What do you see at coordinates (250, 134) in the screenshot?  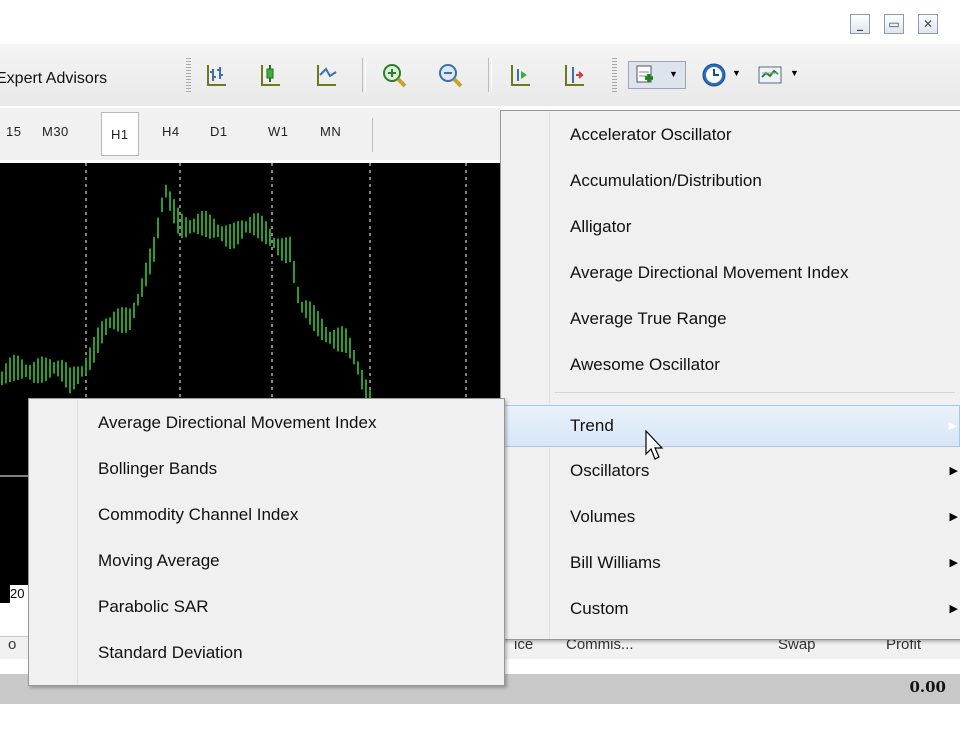 I see `period-bar` at bounding box center [250, 134].